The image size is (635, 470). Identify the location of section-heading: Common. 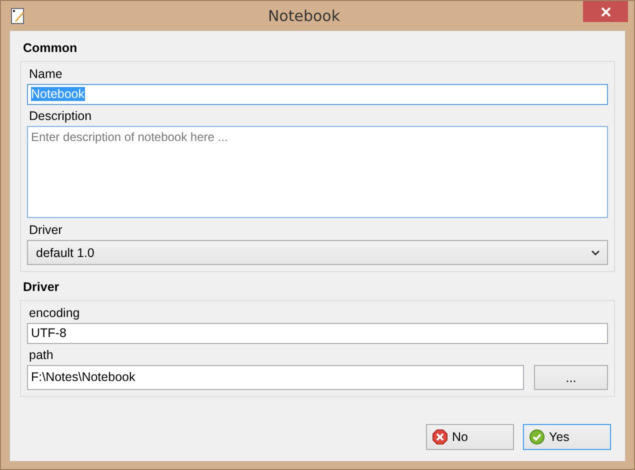
(50, 48).